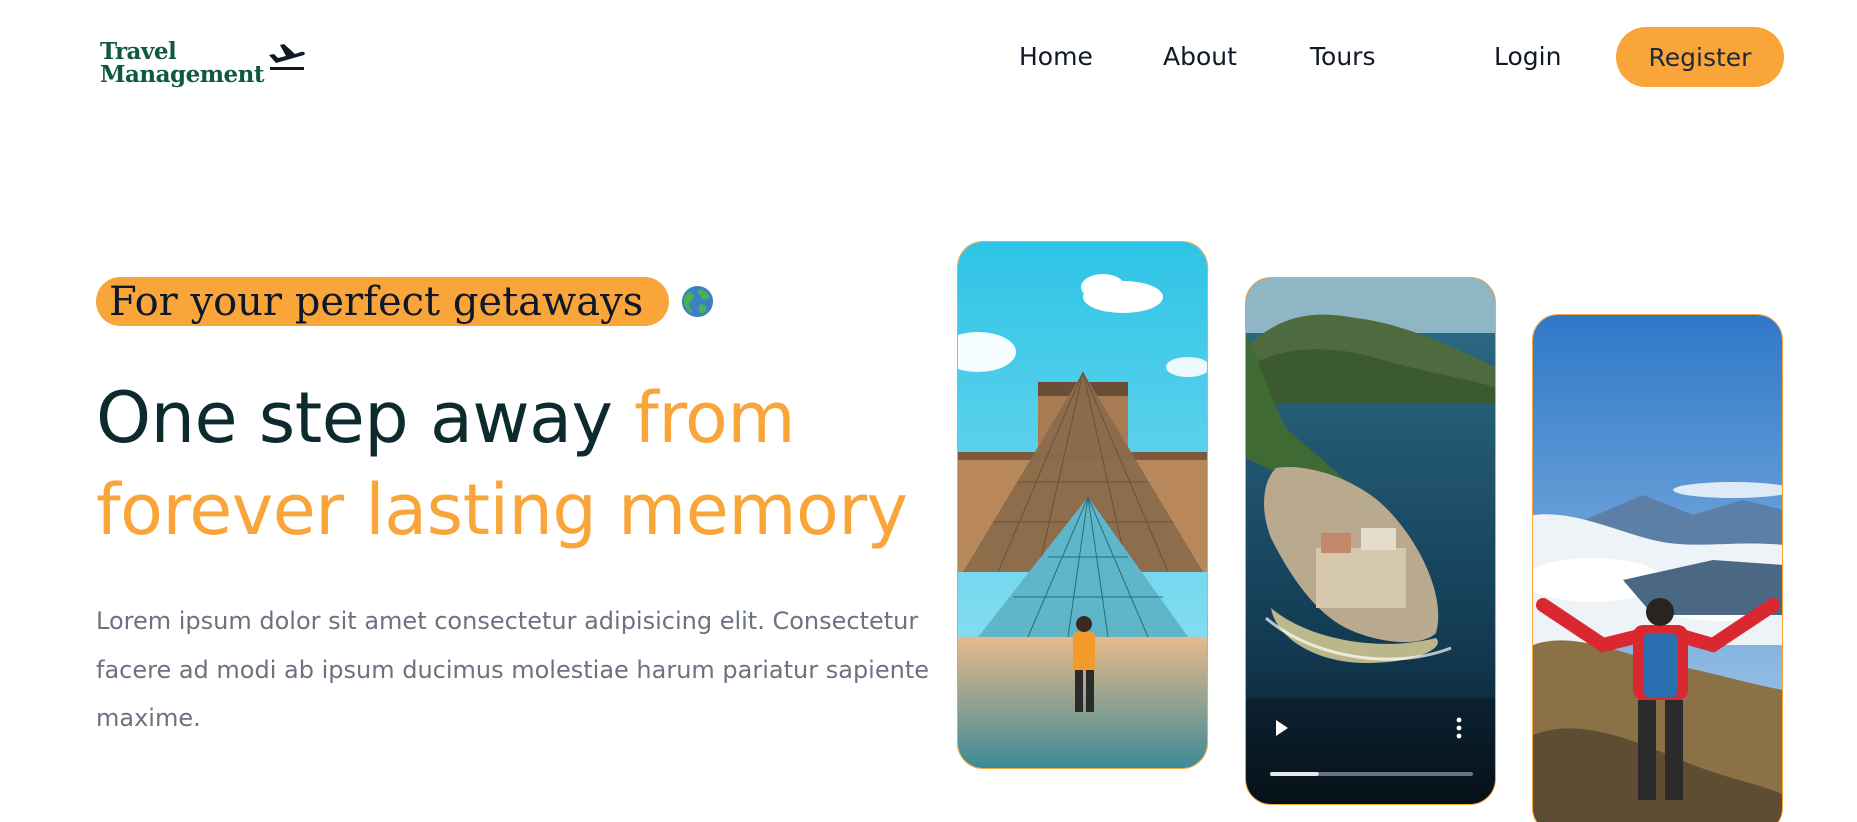 Image resolution: width=1857 pixels, height=822 pixels. What do you see at coordinates (182, 74) in the screenshot?
I see `logo-line-2: Management` at bounding box center [182, 74].